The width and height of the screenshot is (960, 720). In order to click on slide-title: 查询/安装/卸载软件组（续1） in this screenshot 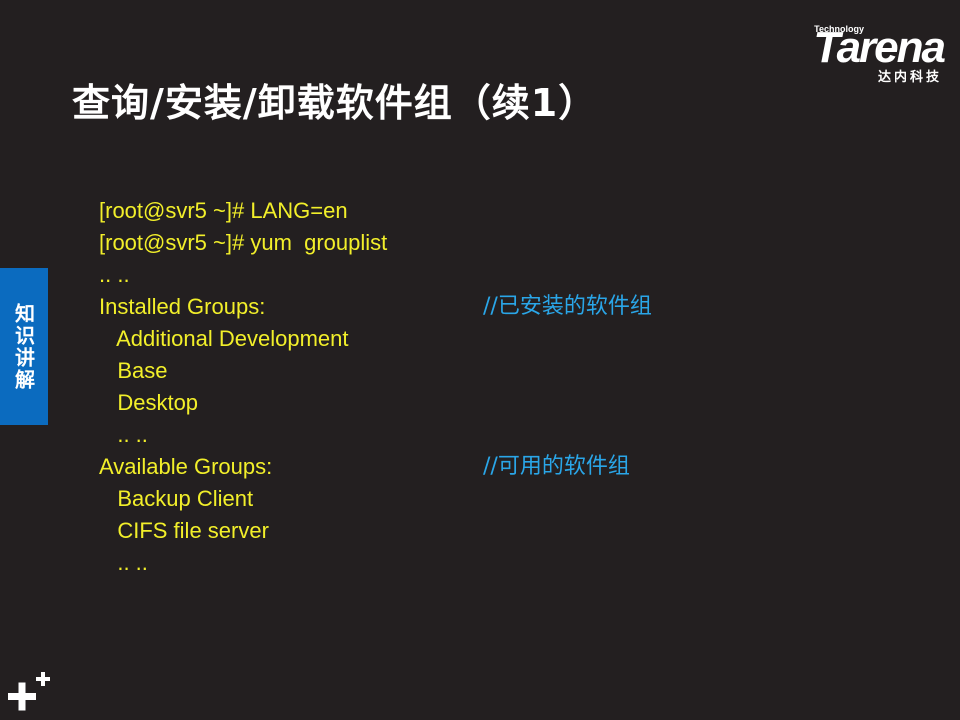, I will do `click(335, 103)`.